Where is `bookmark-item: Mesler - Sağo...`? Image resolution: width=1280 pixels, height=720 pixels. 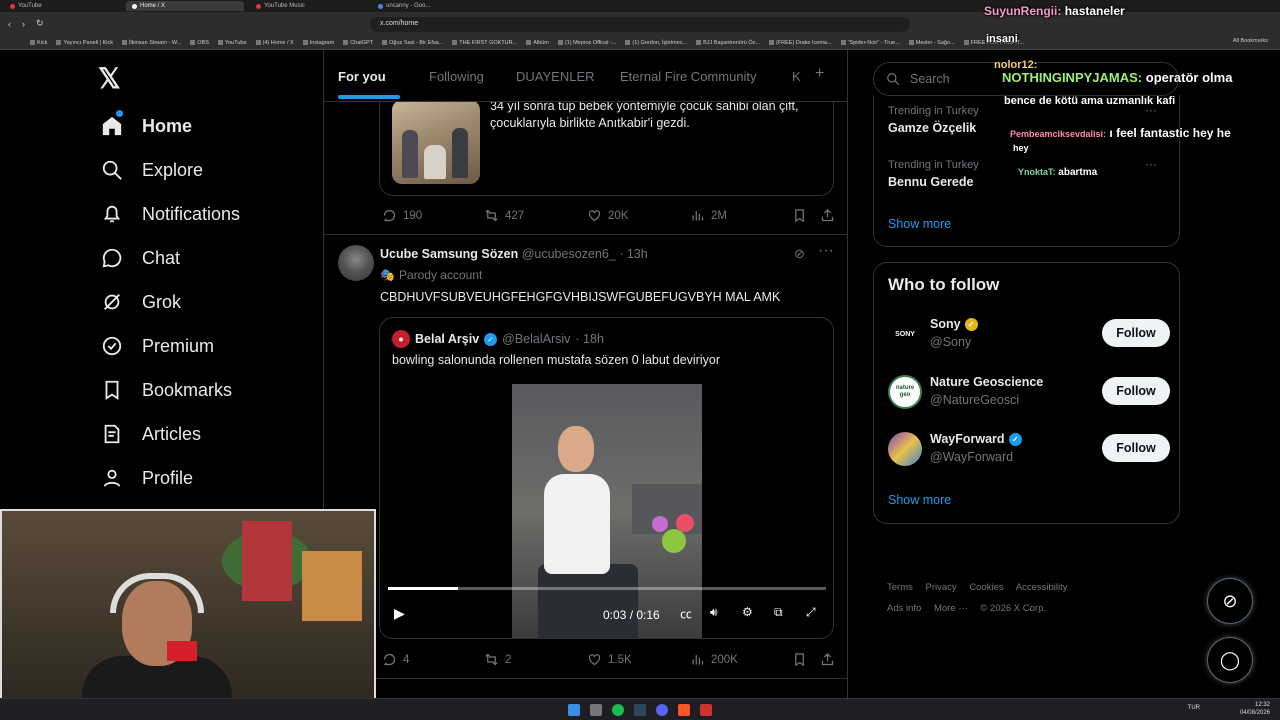
bookmark-item: Mesler - Sağo... is located at coordinates (931, 43).